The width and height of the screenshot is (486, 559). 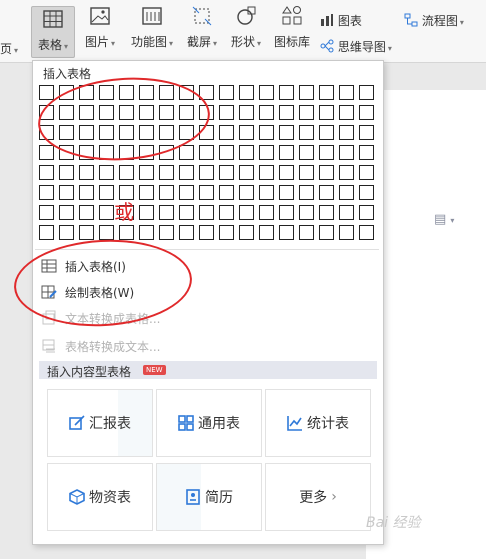 What do you see at coordinates (356, 47) in the screenshot?
I see `mind-map-button: 思维导图 ▾` at bounding box center [356, 47].